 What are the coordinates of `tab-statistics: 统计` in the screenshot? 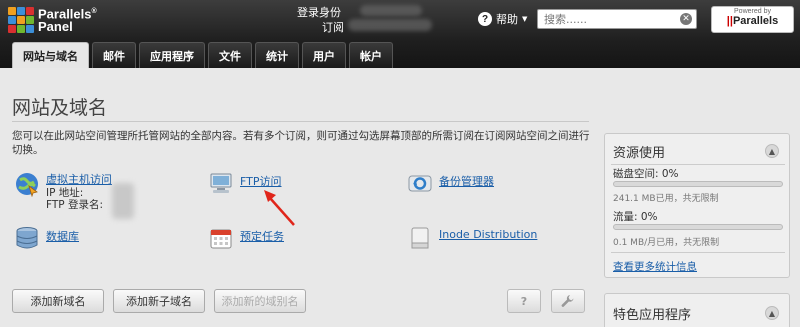 It's located at (277, 55).